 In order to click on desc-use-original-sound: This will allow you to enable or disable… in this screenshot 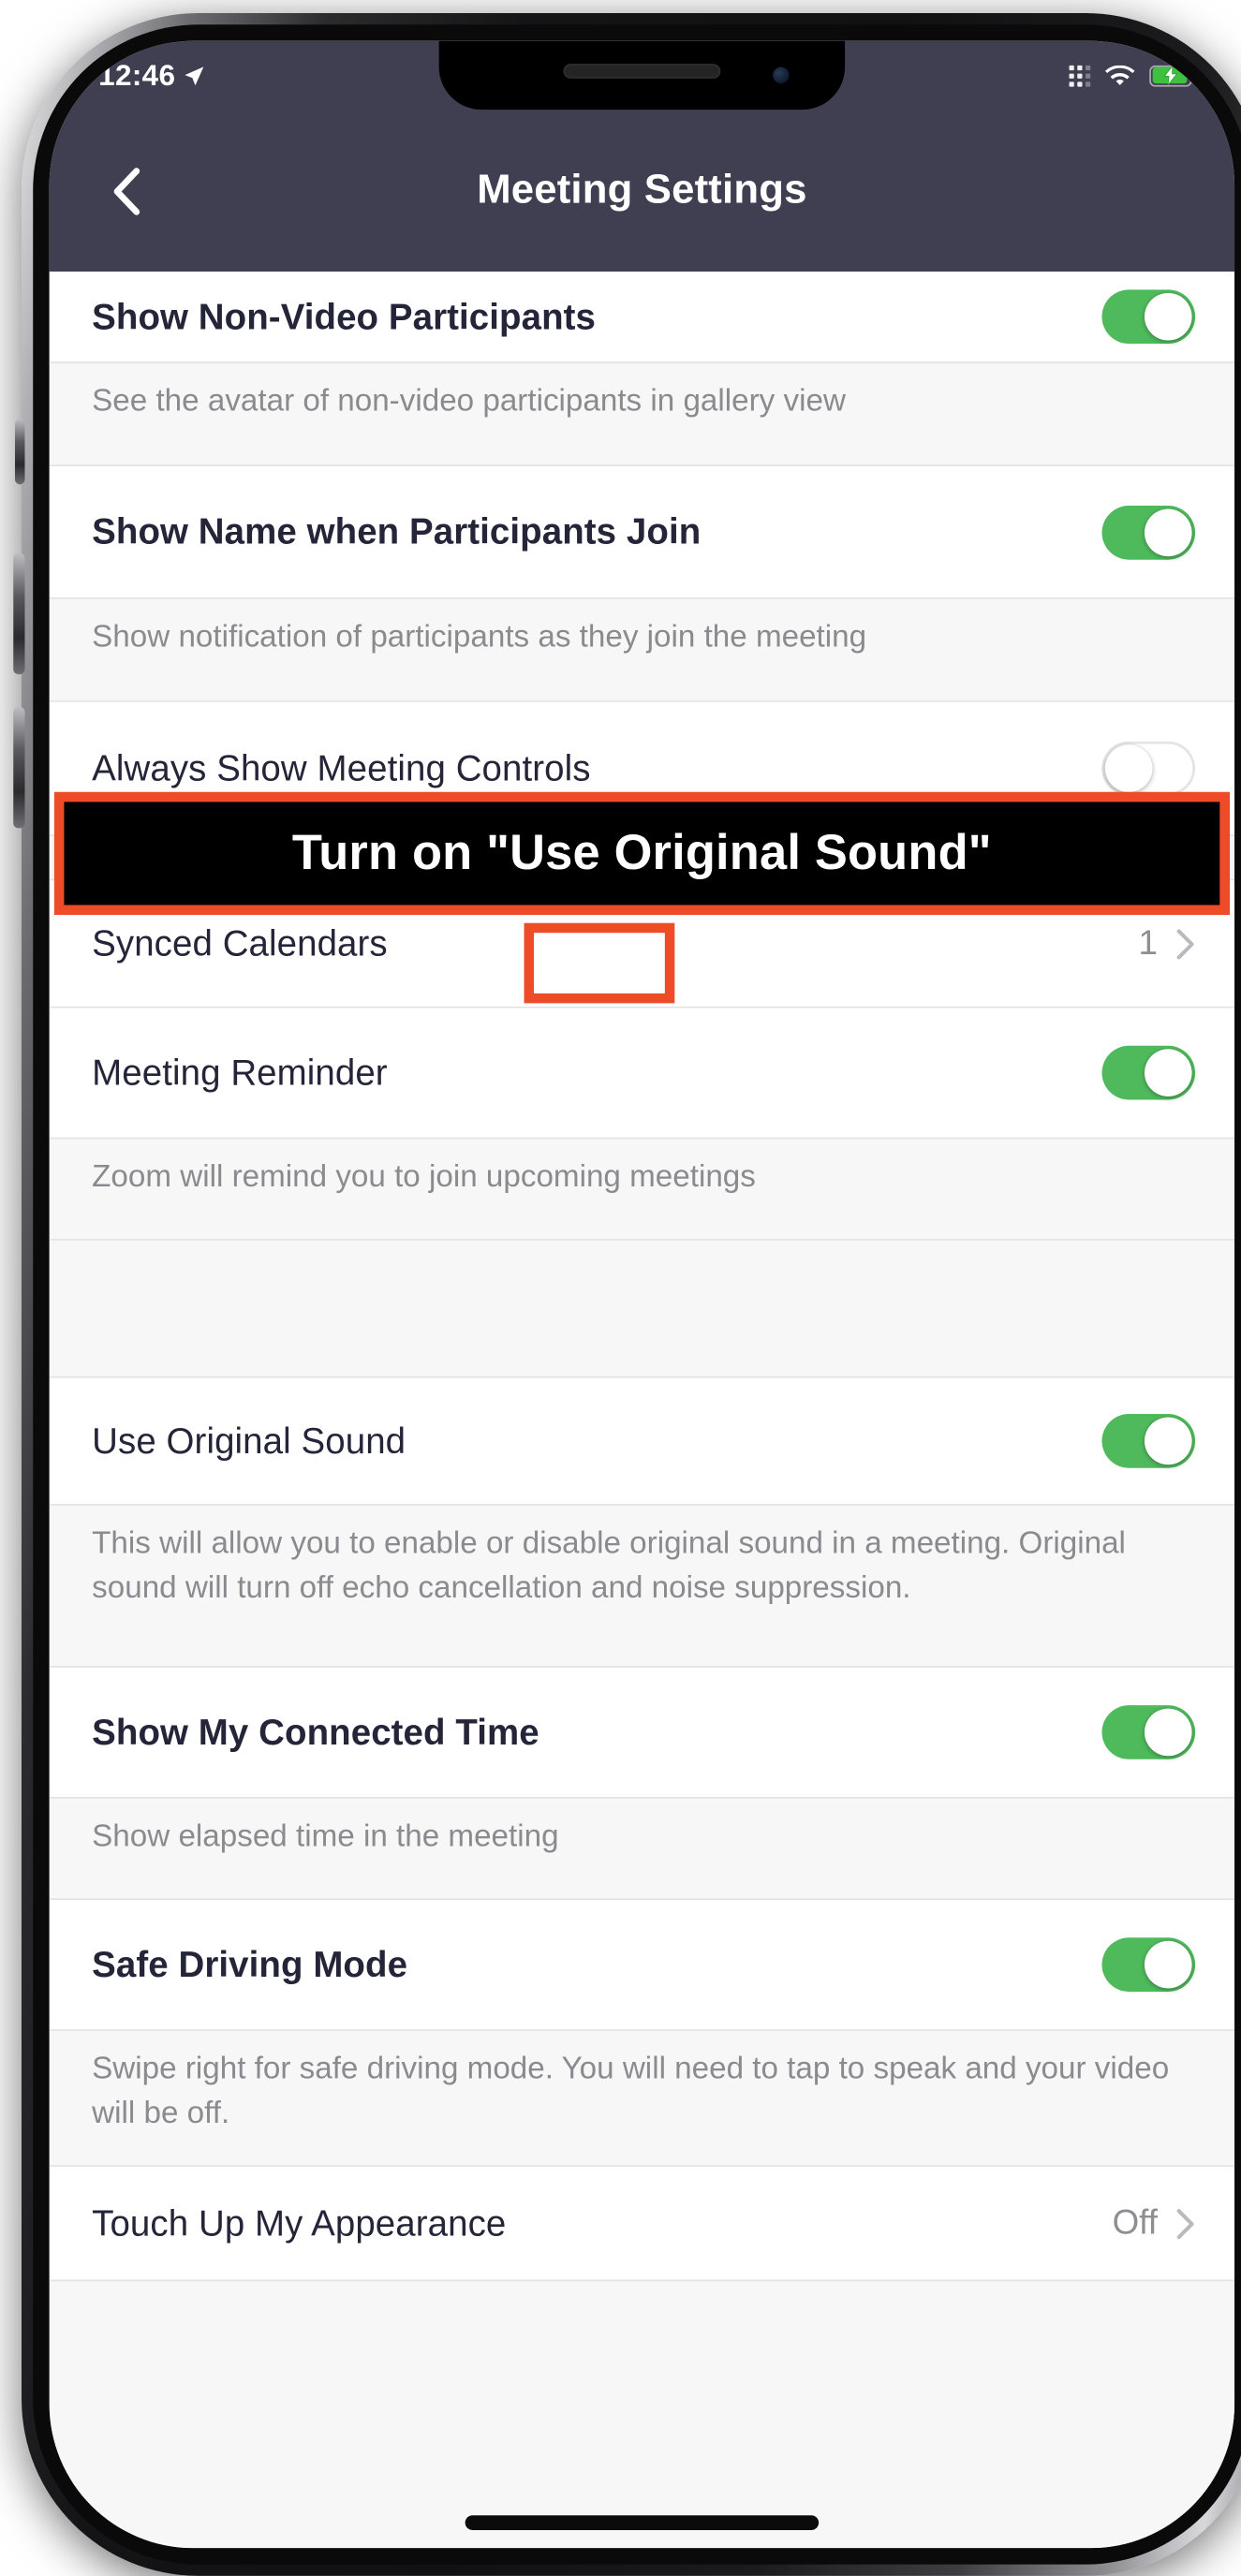, I will do `click(642, 1586)`.